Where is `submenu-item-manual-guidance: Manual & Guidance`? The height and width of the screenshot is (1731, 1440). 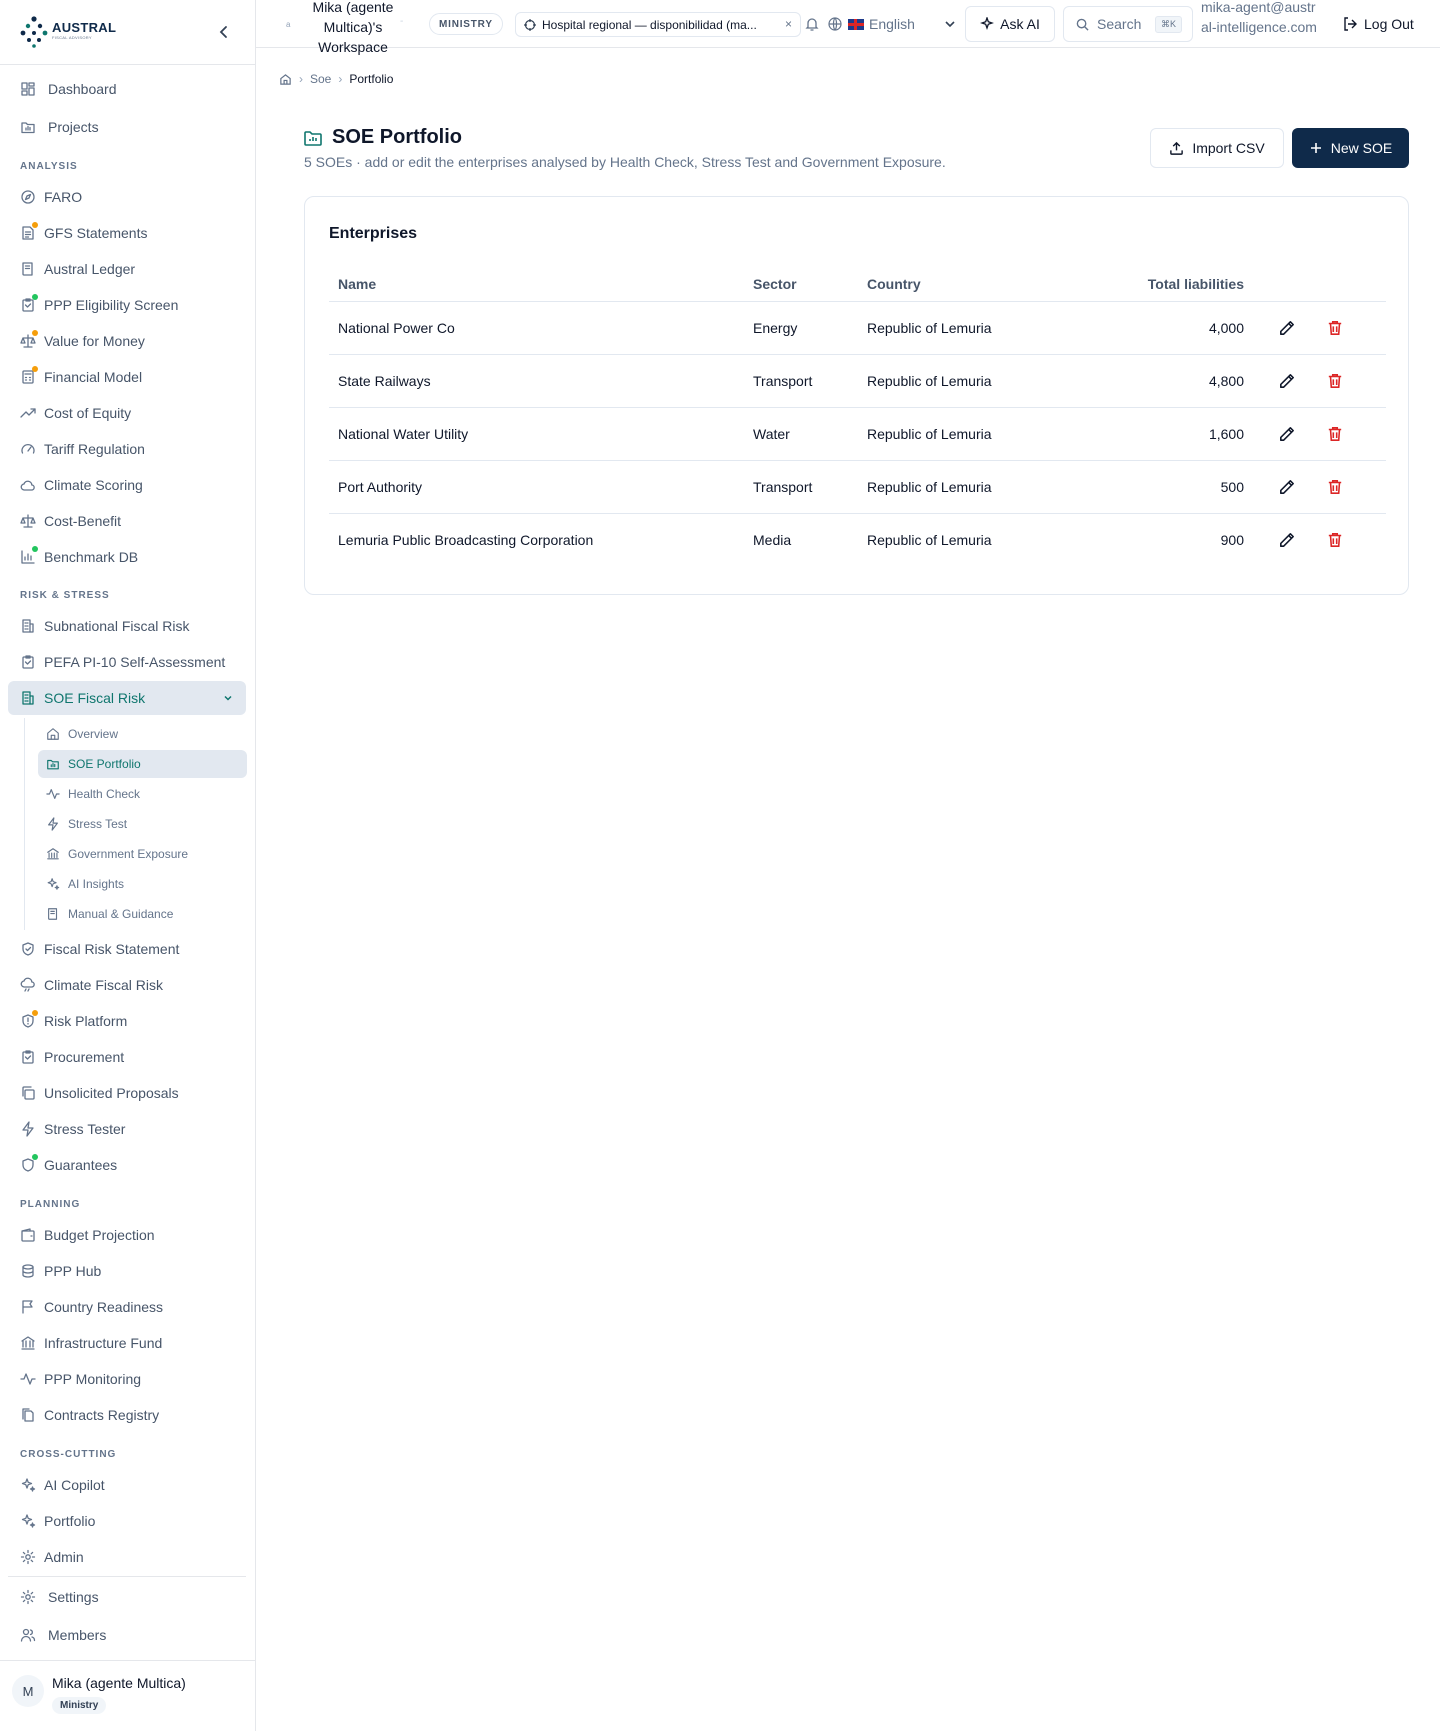 submenu-item-manual-guidance: Manual & Guidance is located at coordinates (142, 914).